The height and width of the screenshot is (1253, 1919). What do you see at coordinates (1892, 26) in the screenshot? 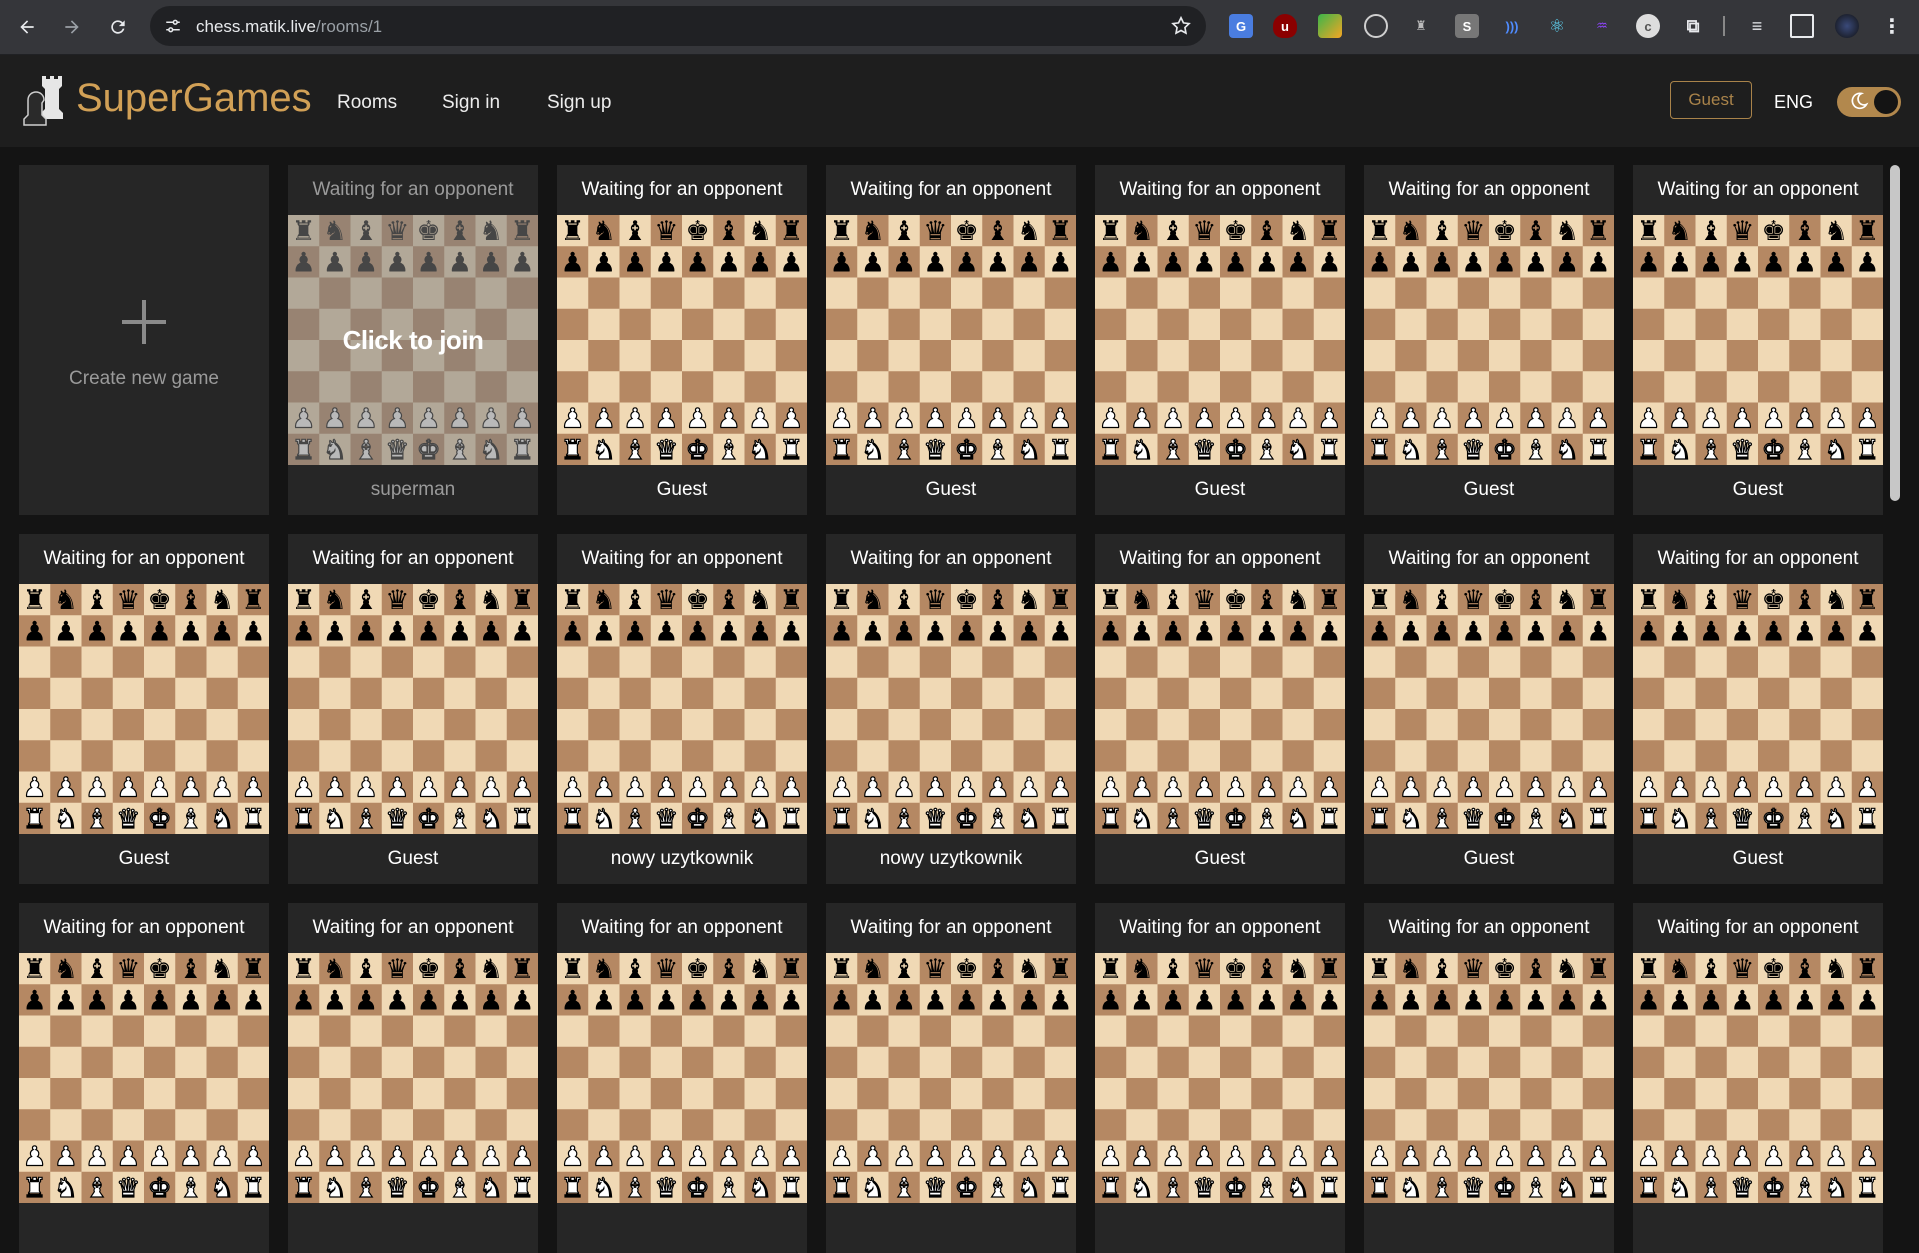
I see `menu-kebab-icon: ⋮` at bounding box center [1892, 26].